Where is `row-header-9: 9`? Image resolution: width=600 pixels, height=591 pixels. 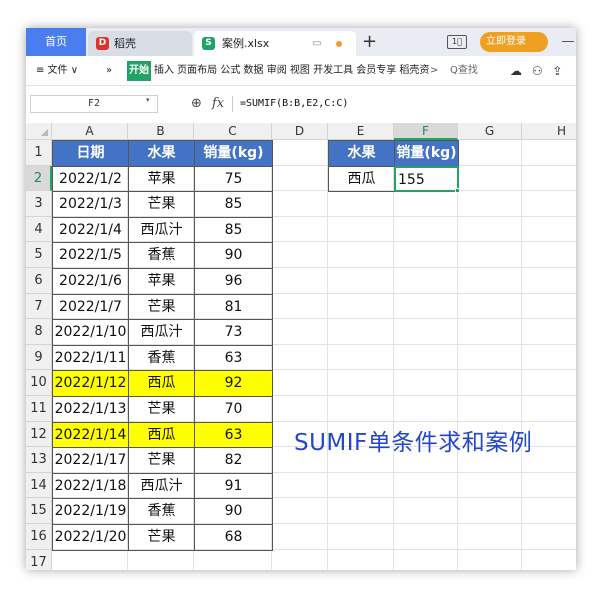 row-header-9: 9 is located at coordinates (39, 357).